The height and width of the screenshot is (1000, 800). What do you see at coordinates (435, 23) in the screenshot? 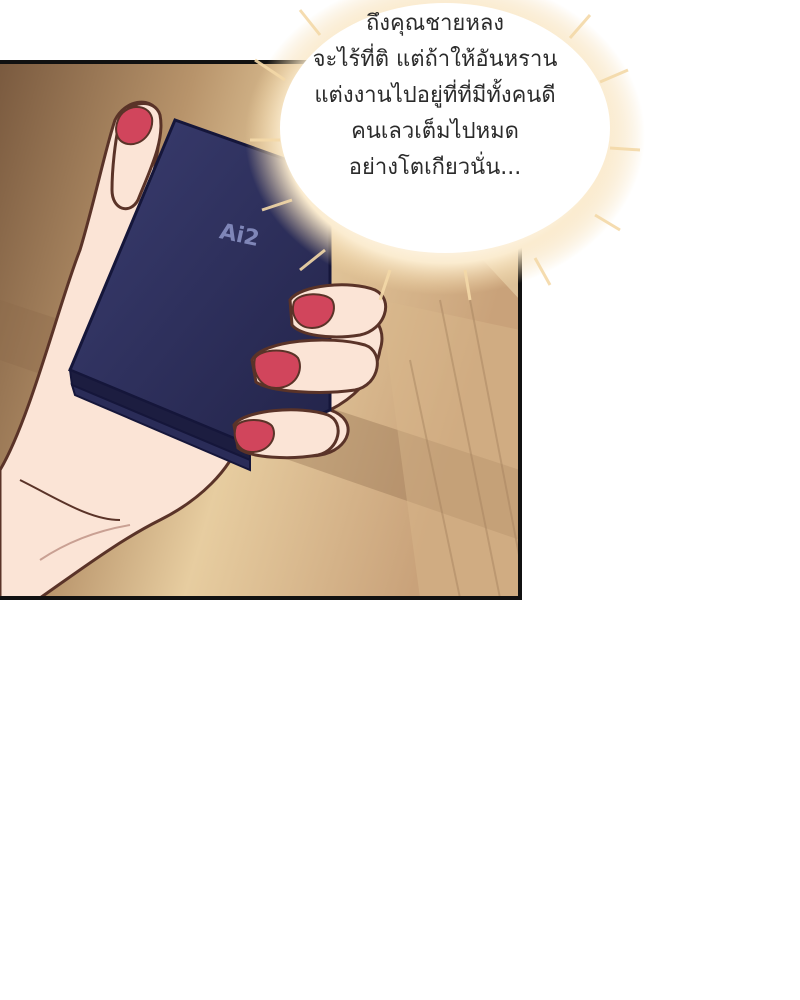
I see `speech-line: ถึงคุณชายหลง` at bounding box center [435, 23].